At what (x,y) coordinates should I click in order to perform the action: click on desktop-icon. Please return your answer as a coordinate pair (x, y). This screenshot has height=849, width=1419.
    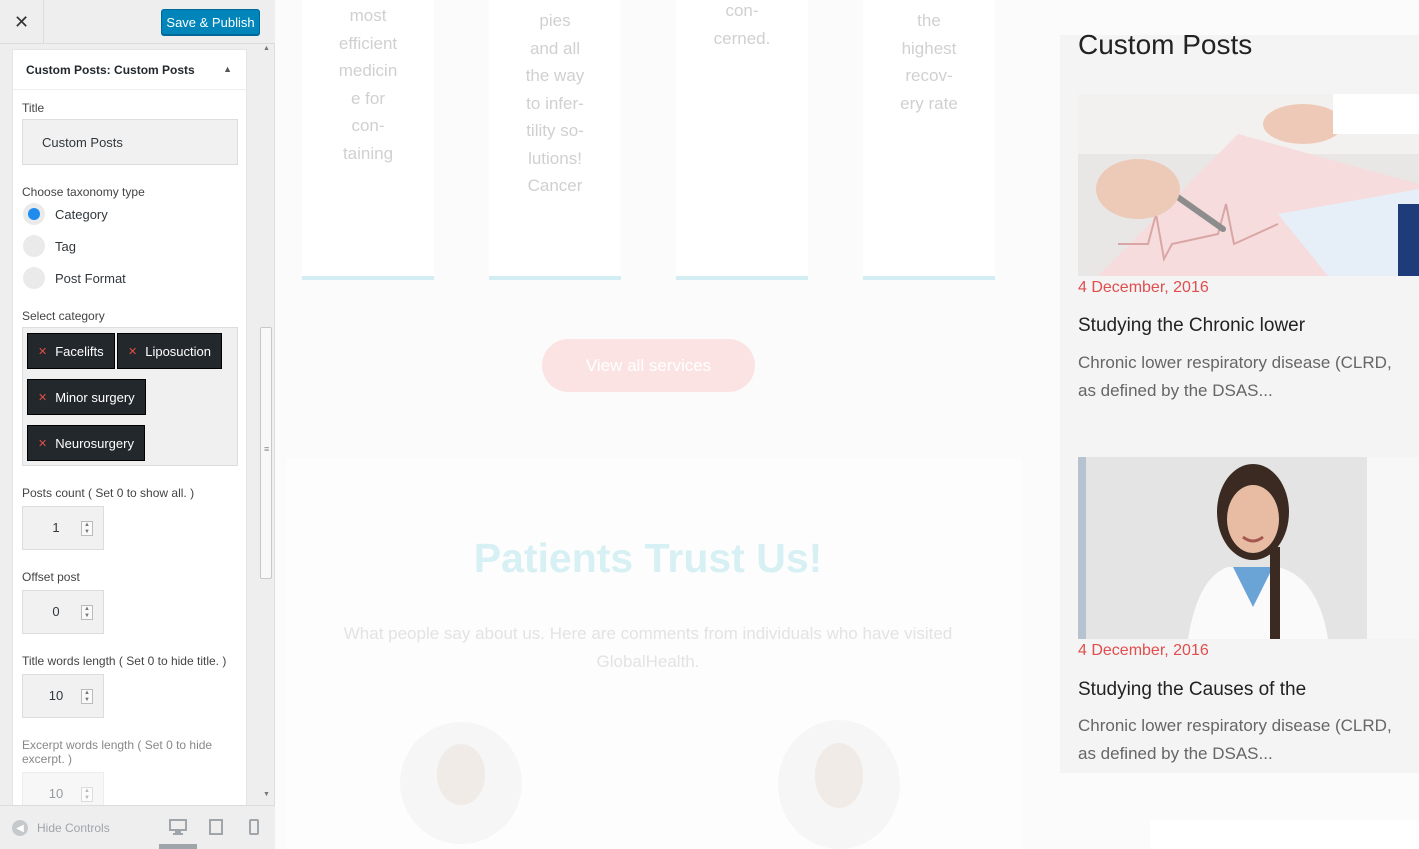
    Looking at the image, I should click on (178, 828).